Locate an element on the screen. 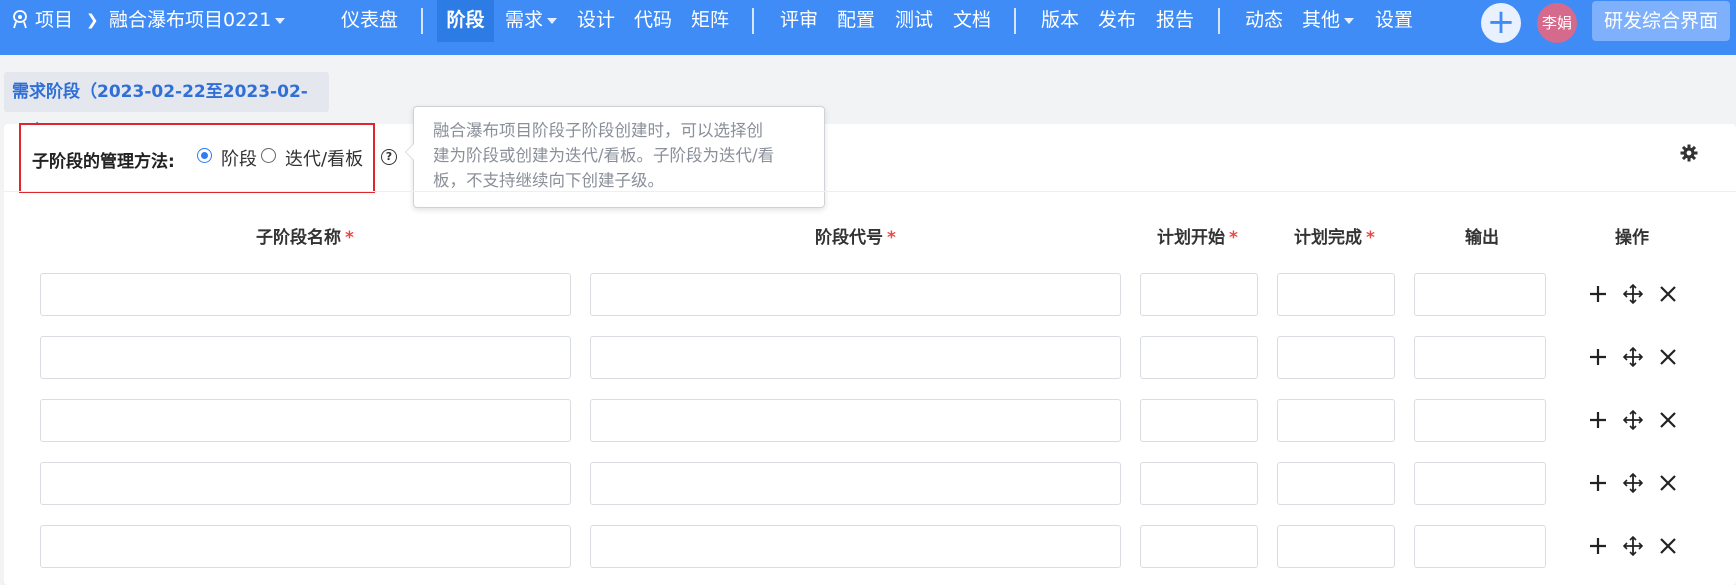 Image resolution: width=1736 pixels, height=585 pixels. tab-config: 配置 is located at coordinates (856, 21).